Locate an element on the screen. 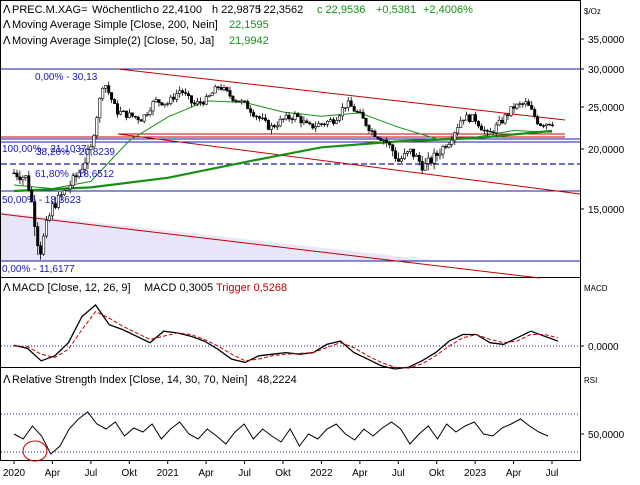 This screenshot has height=485, width=640. header-symbol: PREC.M.XAG= is located at coordinates (50, 10).